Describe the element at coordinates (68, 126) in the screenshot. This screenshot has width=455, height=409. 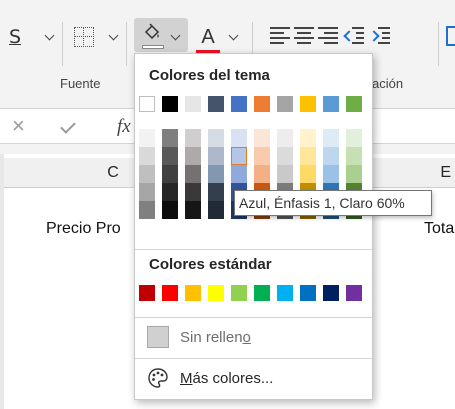
I see `confirm-entry-icon` at that location.